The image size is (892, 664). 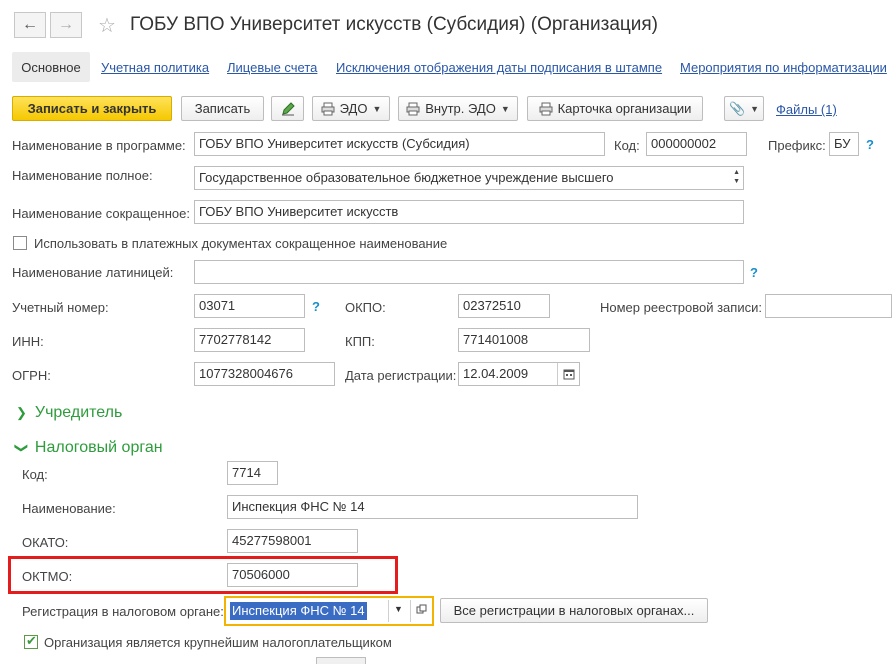 What do you see at coordinates (45, 542) in the screenshot?
I see `okato-label: ОКАТО:` at bounding box center [45, 542].